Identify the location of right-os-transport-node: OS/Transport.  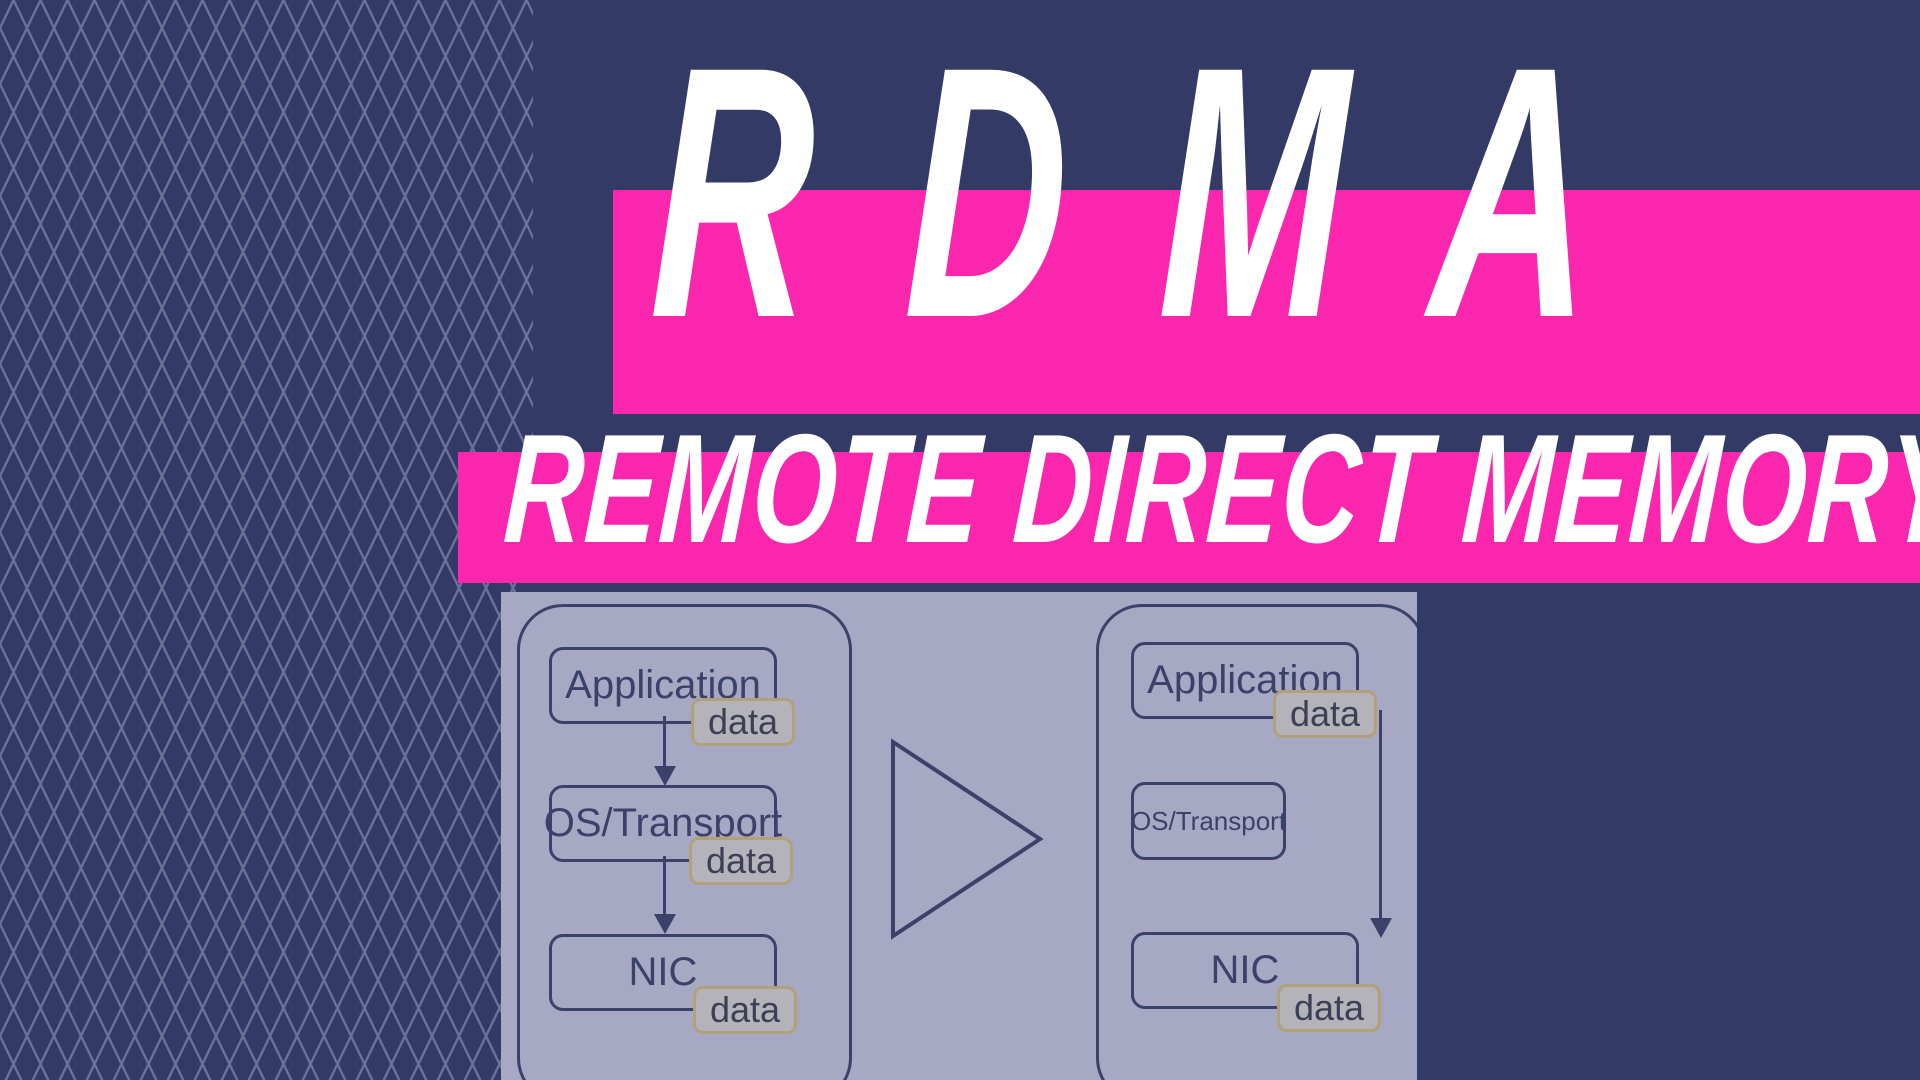
(1208, 821).